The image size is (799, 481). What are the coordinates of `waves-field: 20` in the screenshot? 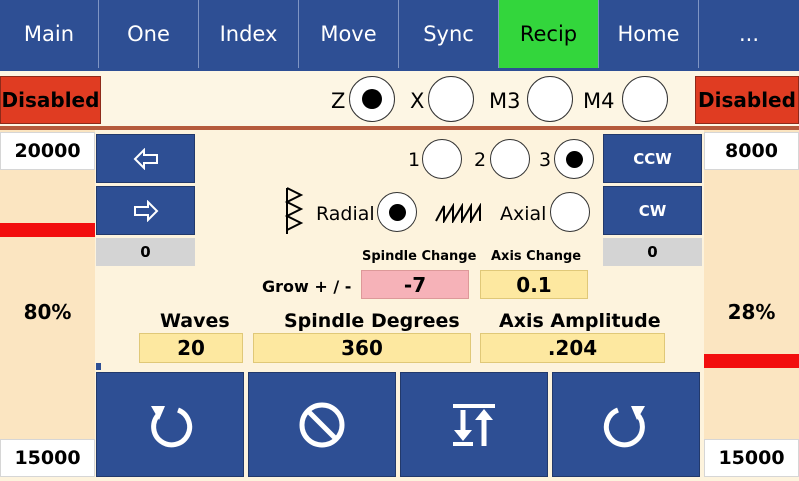 It's located at (191, 348).